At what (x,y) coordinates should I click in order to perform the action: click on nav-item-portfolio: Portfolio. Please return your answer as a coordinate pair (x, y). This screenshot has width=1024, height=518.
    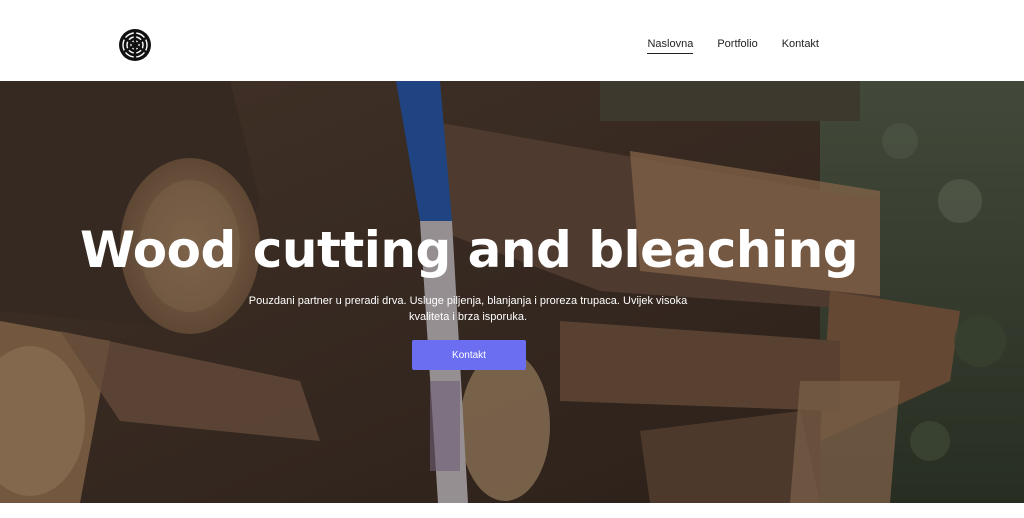
    Looking at the image, I should click on (737, 46).